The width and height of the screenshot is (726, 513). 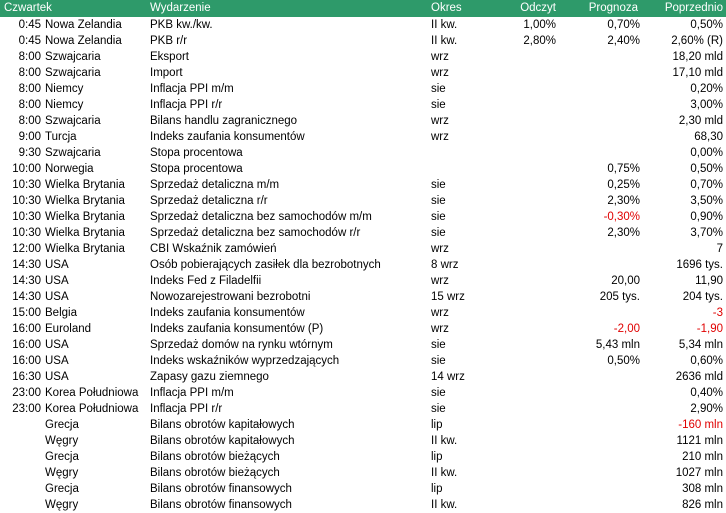 What do you see at coordinates (697, 57) in the screenshot?
I see `cell-previous: 18,20 mld` at bounding box center [697, 57].